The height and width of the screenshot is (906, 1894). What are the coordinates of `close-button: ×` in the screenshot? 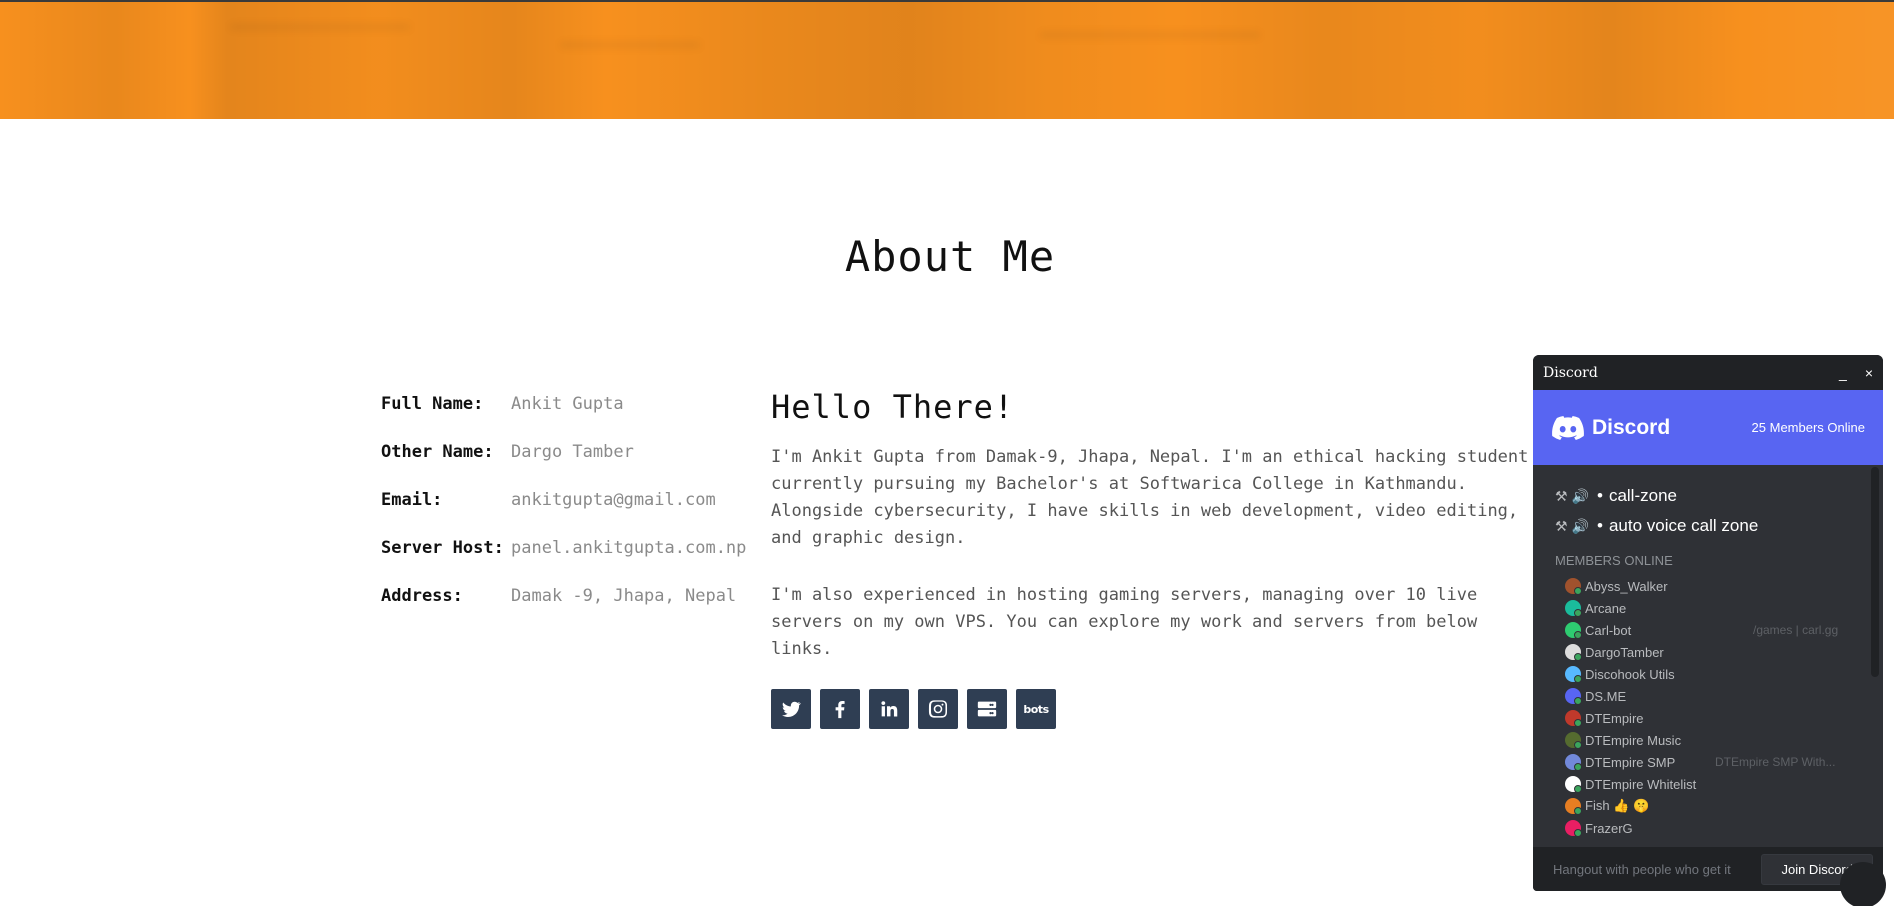 It's located at (1869, 373).